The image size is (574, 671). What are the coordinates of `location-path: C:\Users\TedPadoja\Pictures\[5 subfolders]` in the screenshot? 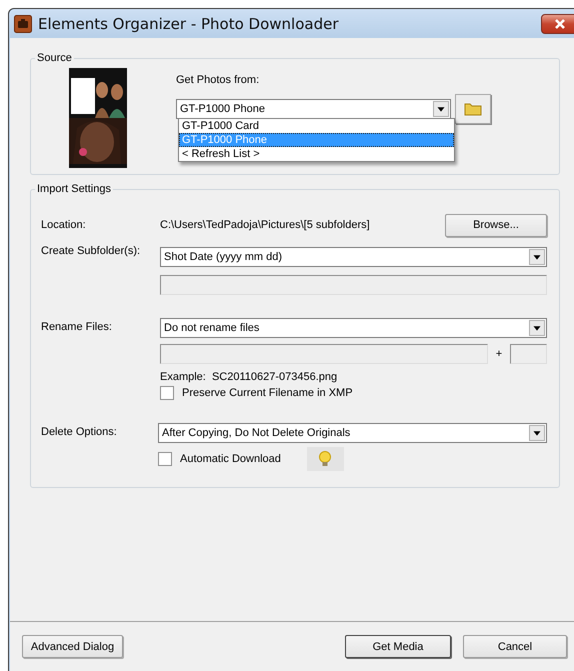 It's located at (265, 225).